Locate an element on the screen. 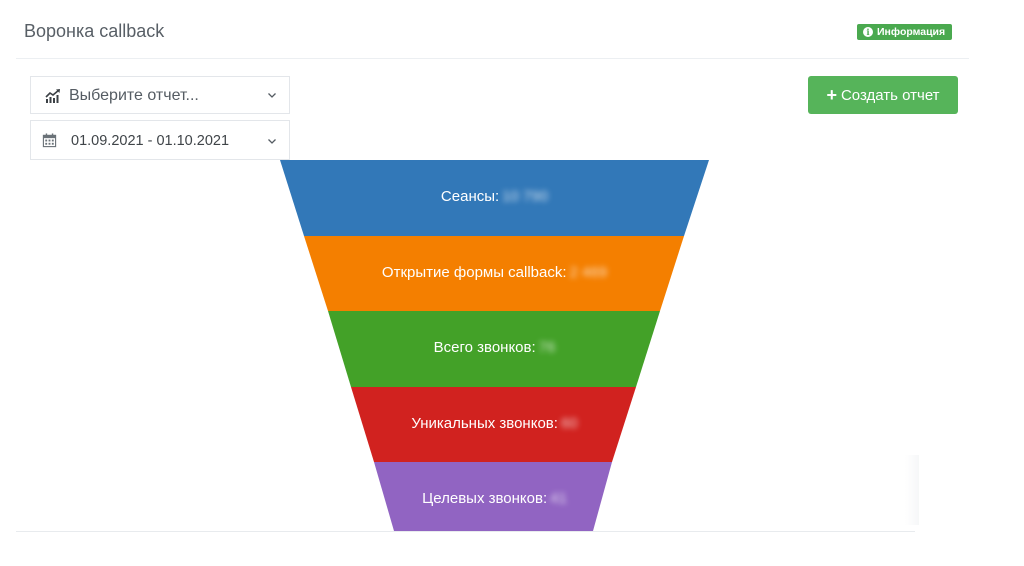 The height and width of the screenshot is (566, 1024). calendar-icon is located at coordinates (49, 140).